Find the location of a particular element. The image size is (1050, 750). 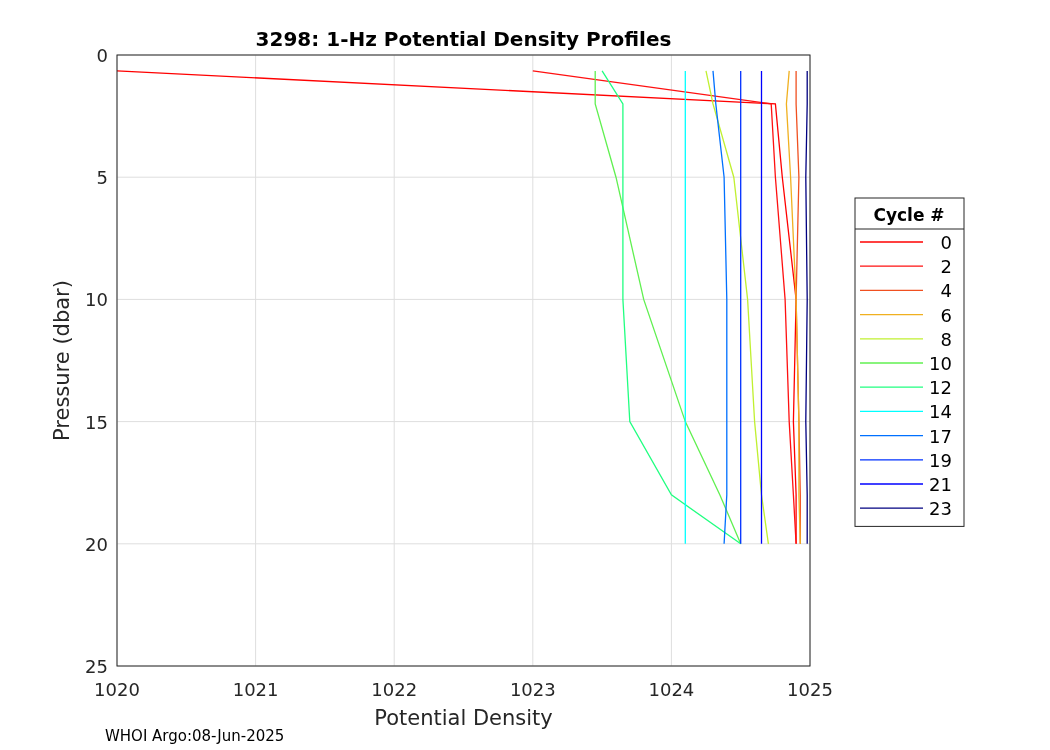

y-tick-label: 15 is located at coordinates (96, 422).